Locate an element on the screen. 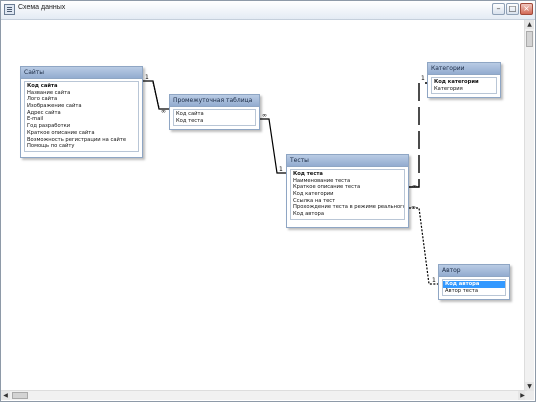  scroll-corner is located at coordinates (529, 395).